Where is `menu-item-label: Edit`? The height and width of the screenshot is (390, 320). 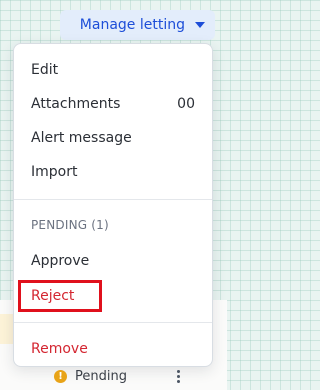
menu-item-label: Edit is located at coordinates (45, 70).